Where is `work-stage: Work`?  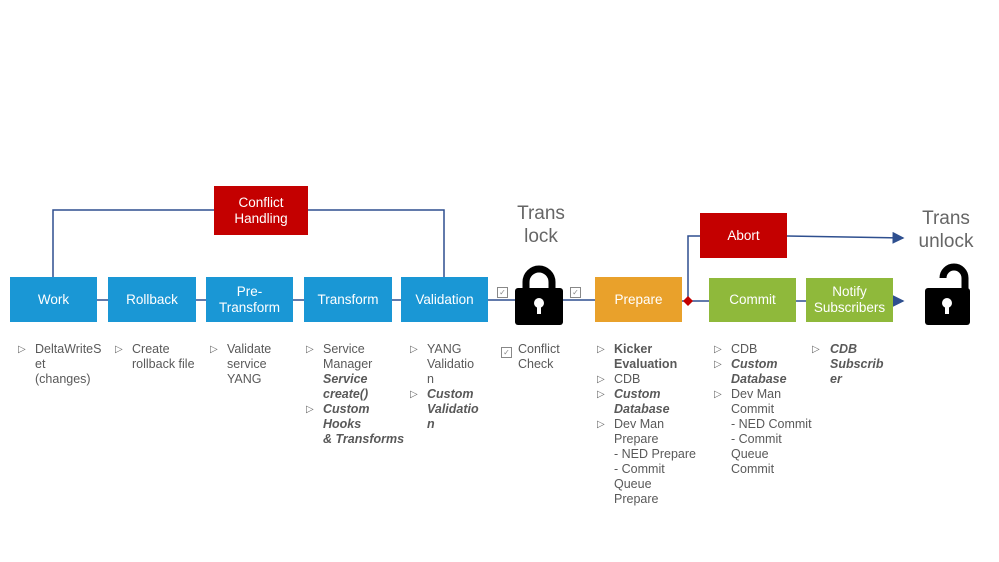 work-stage: Work is located at coordinates (53, 299).